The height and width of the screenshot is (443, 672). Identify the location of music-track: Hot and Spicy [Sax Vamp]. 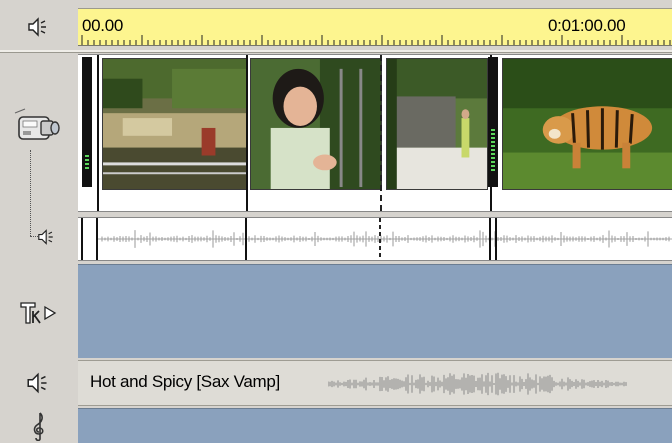
(375, 383).